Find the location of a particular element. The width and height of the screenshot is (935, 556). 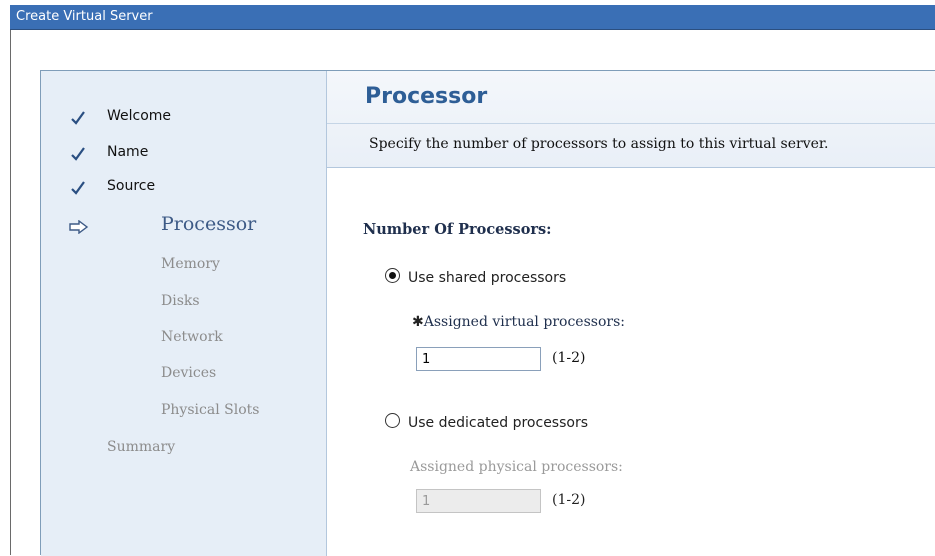

step-disks: Disks is located at coordinates (180, 301).